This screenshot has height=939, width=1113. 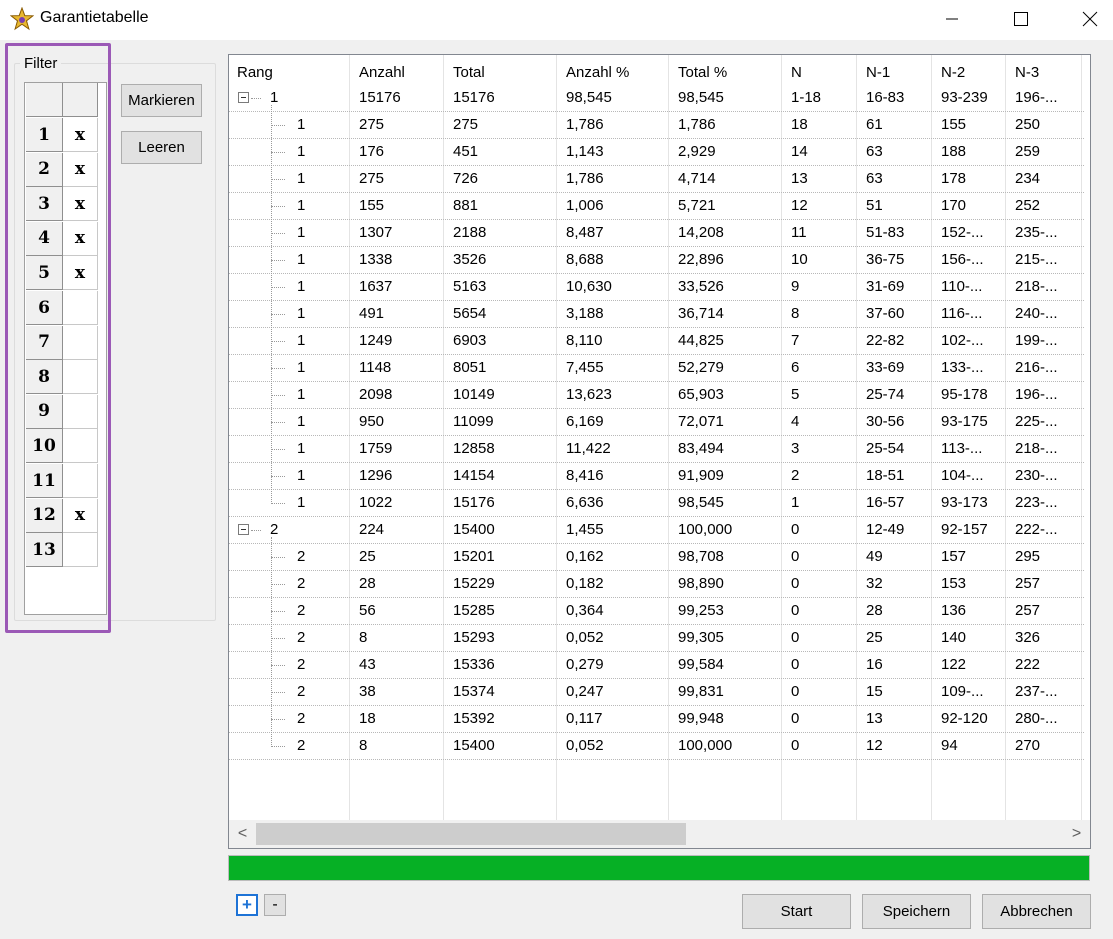 What do you see at coordinates (953, 72) in the screenshot?
I see `column-header: N-2` at bounding box center [953, 72].